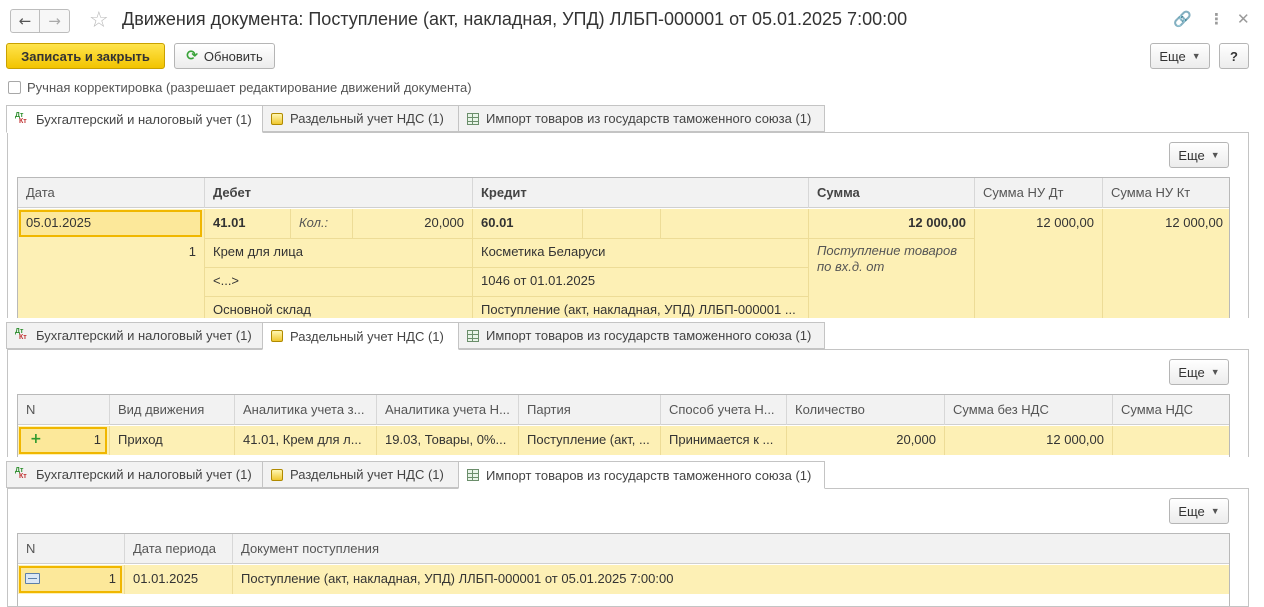 This screenshot has width=1264, height=607. Describe the element at coordinates (412, 223) in the screenshot. I see `debit-quantity: 20,000` at that location.